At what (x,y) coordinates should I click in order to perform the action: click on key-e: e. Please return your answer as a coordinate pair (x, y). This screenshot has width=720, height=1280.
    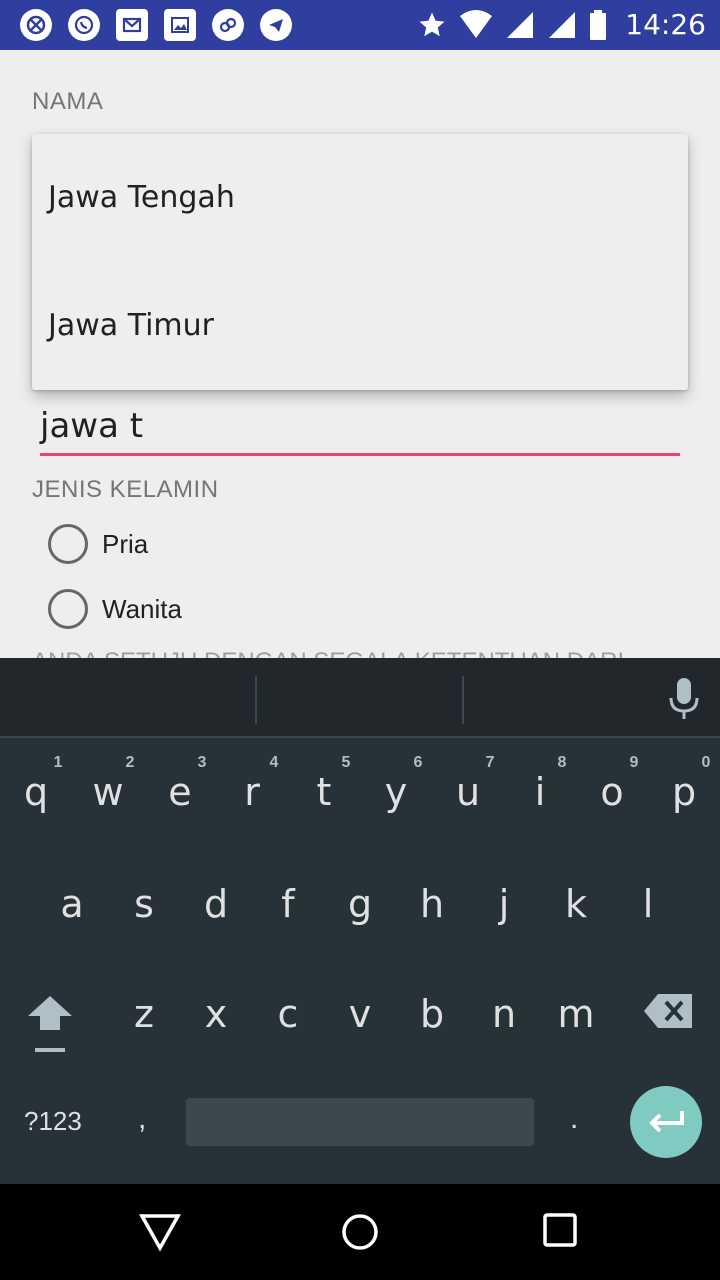
    Looking at the image, I should click on (180, 792).